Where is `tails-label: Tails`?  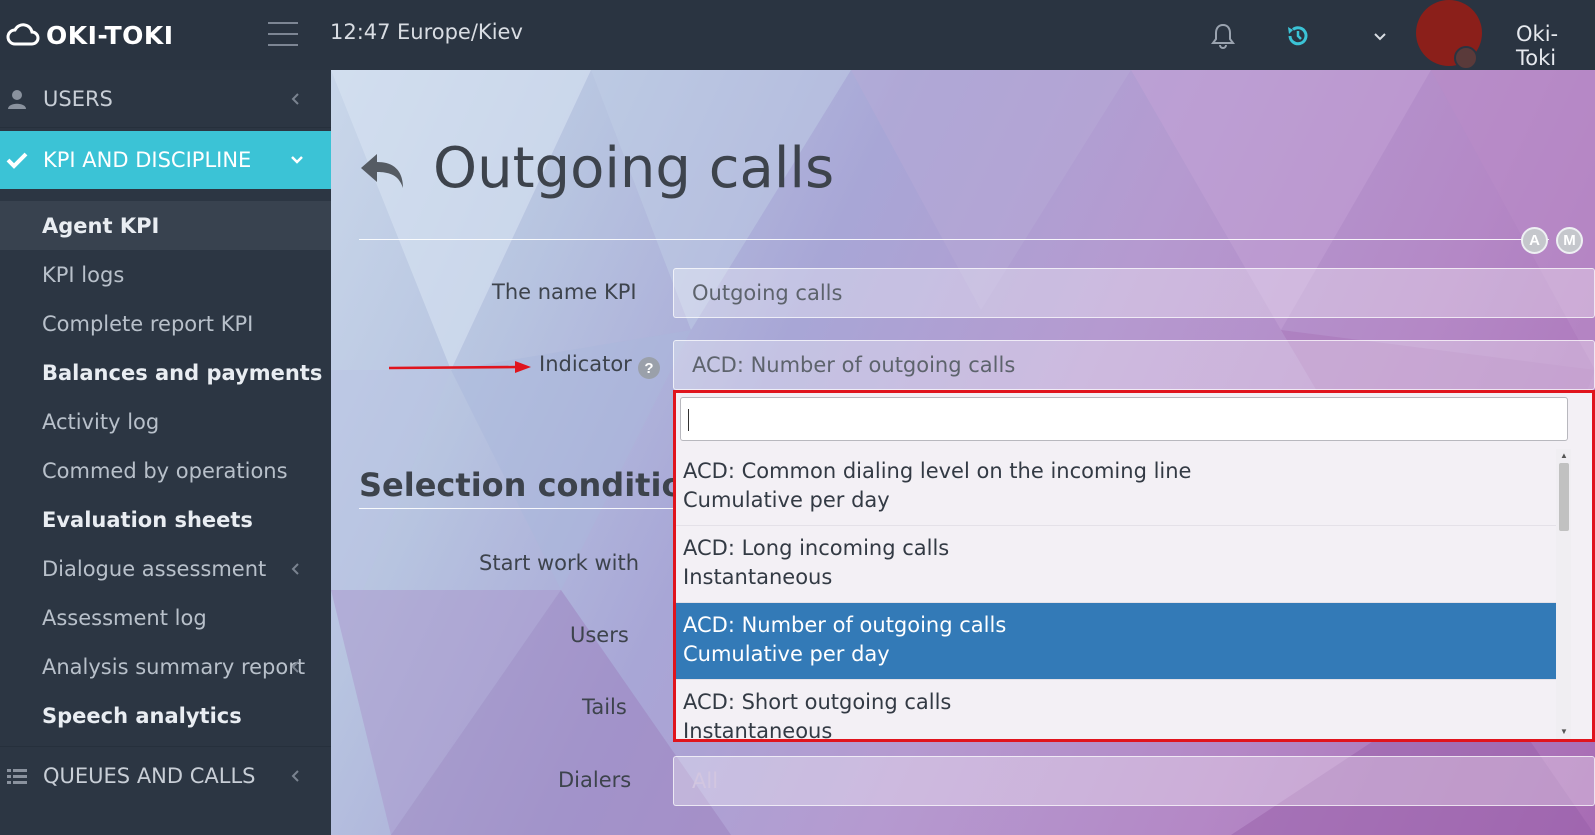 tails-label: Tails is located at coordinates (604, 707).